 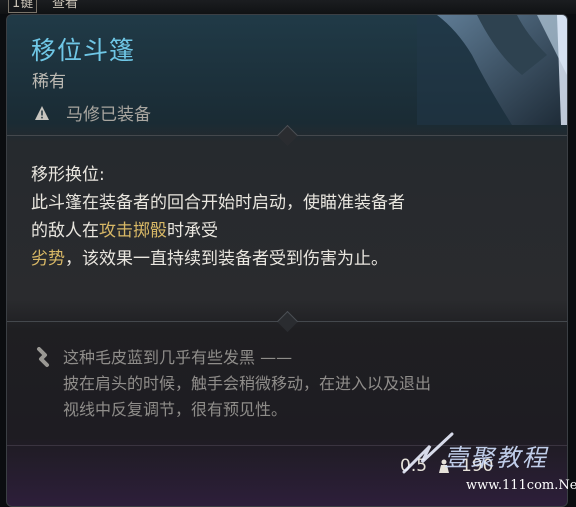 What do you see at coordinates (496, 458) in the screenshot?
I see `watermark-title: 壹聚教程` at bounding box center [496, 458].